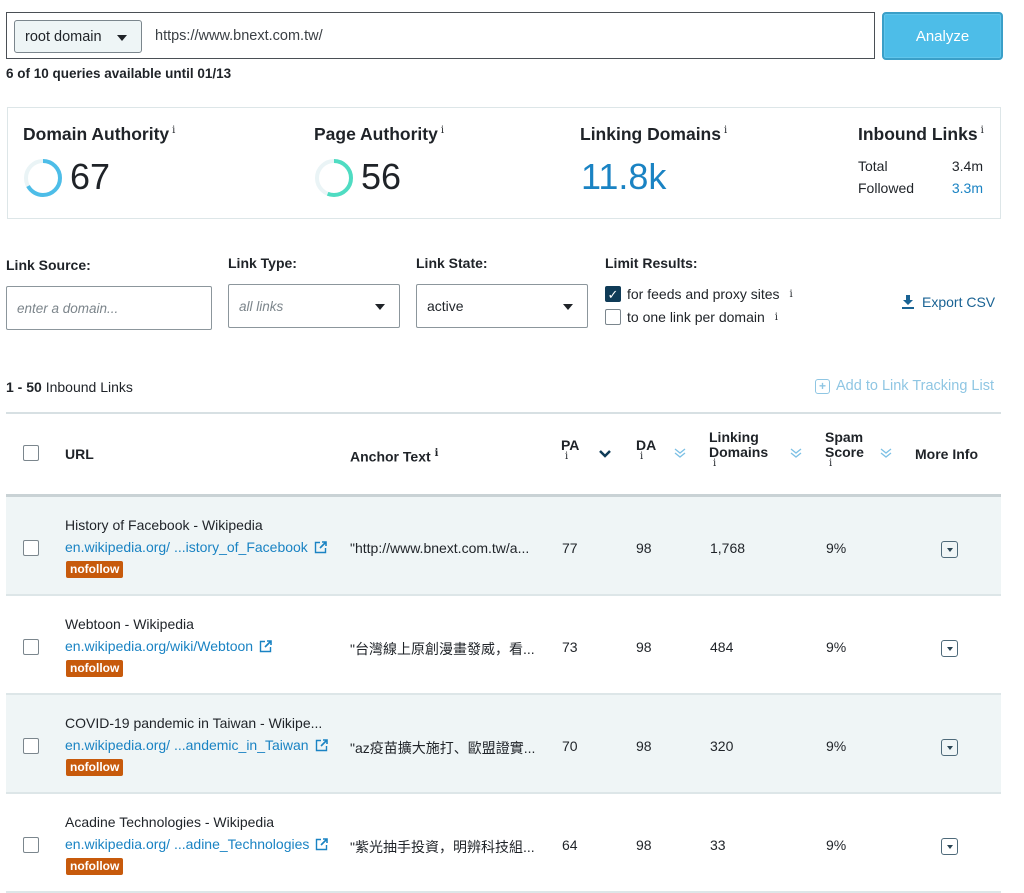 The width and height of the screenshot is (1024, 893). What do you see at coordinates (197, 844) in the screenshot?
I see `row-url-link: en.wikipedia.org/ ...adine_Technologies` at bounding box center [197, 844].